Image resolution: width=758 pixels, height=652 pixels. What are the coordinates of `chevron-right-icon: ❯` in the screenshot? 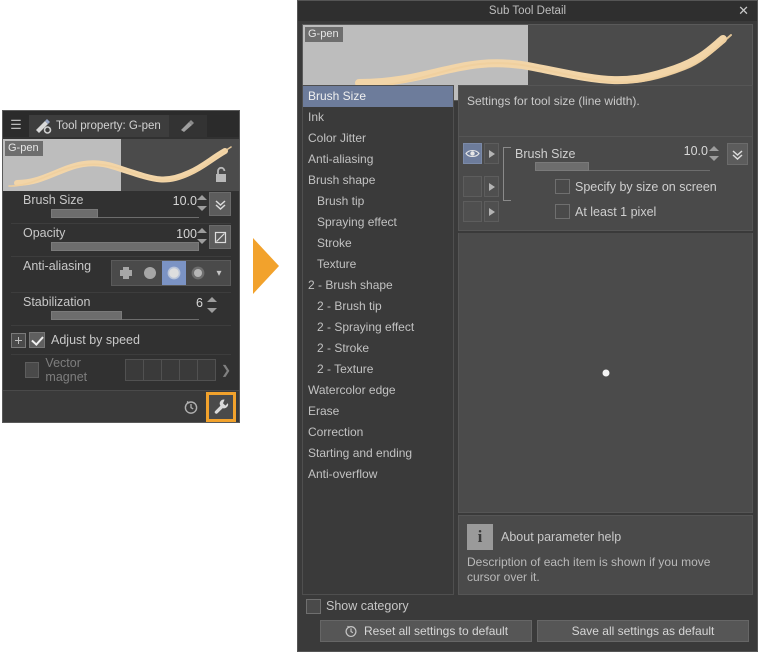 It's located at (226, 370).